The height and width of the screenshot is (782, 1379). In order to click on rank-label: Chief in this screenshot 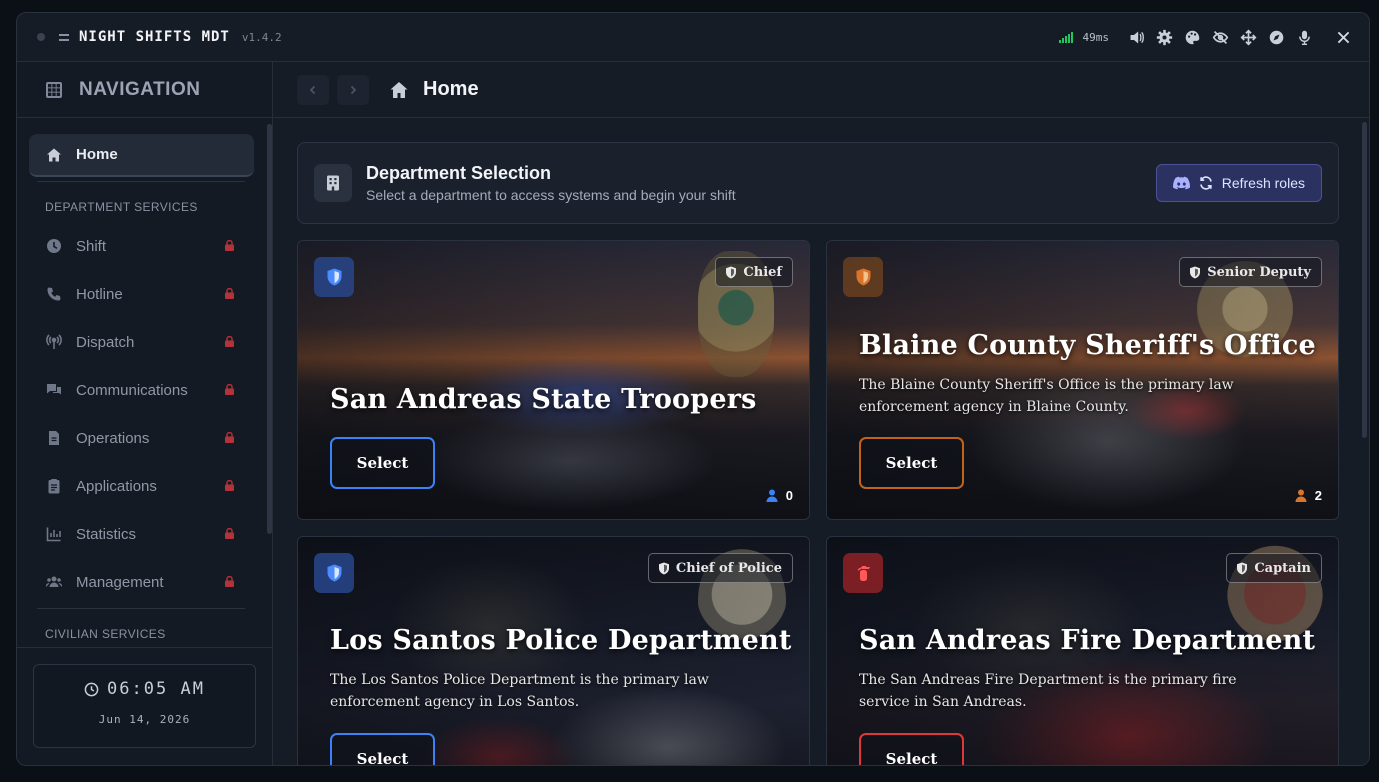, I will do `click(762, 272)`.